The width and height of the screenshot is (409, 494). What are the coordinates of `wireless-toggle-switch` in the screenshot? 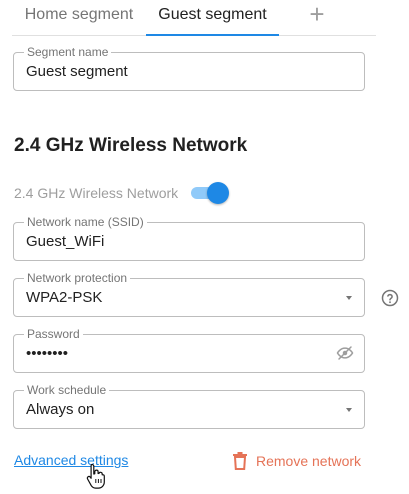 It's located at (211, 193).